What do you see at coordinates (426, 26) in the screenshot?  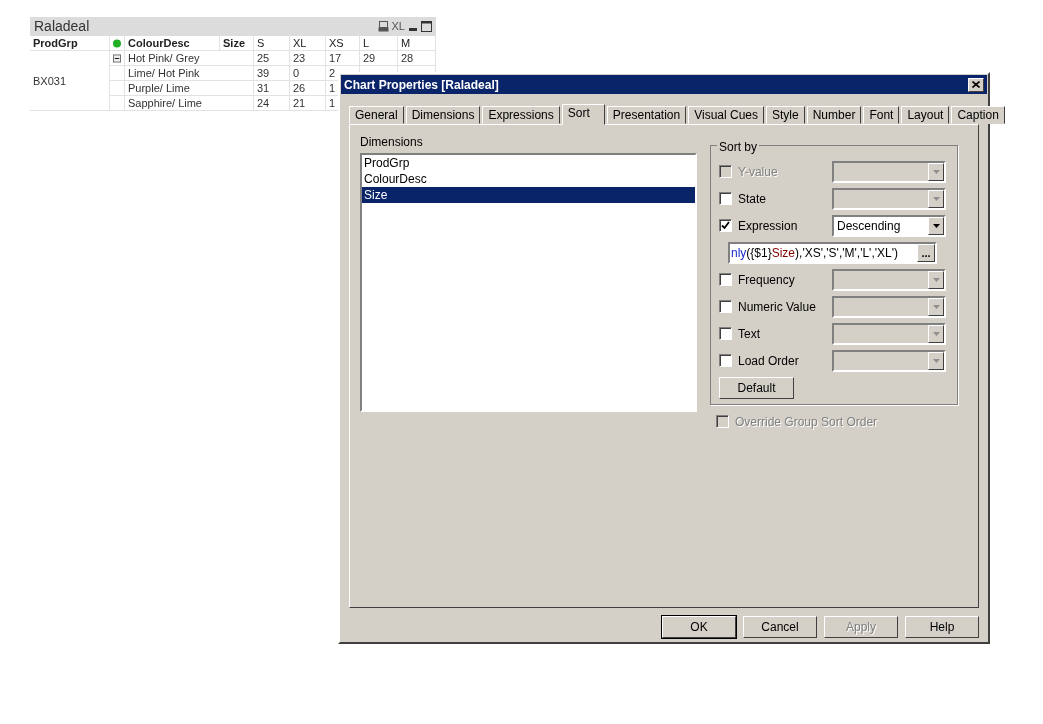 I see `maximize-icon` at bounding box center [426, 26].